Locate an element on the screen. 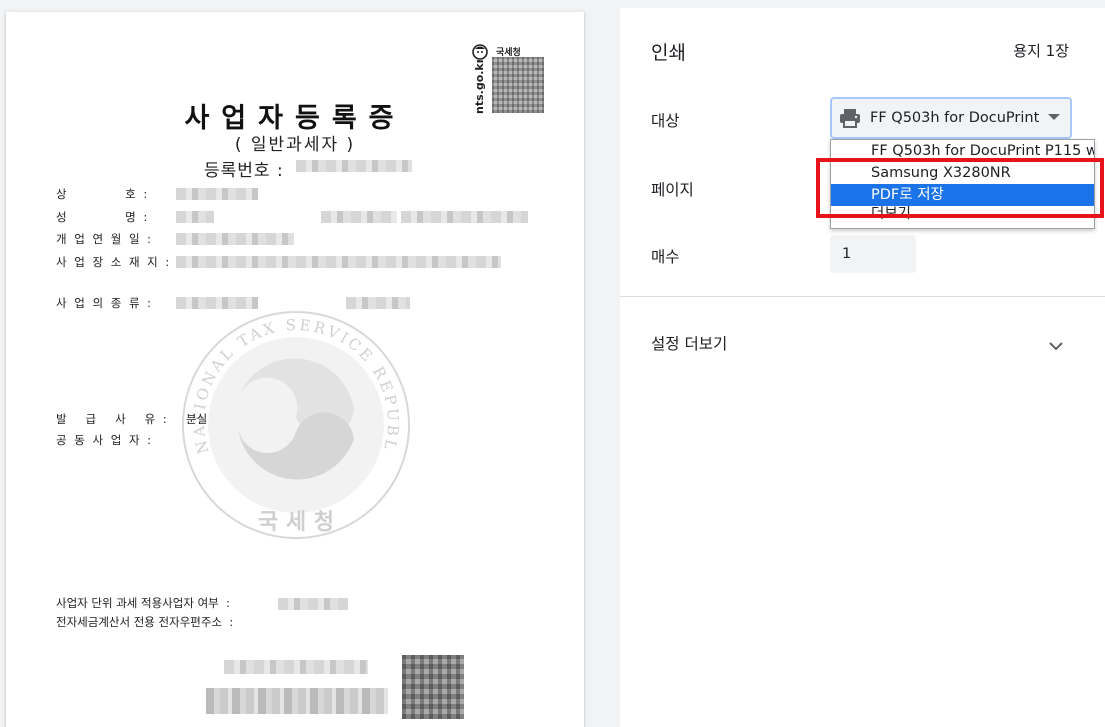 Image resolution: width=1105 pixels, height=727 pixels. field-address: 사 업 장 소 재 지 : is located at coordinates (114, 262).